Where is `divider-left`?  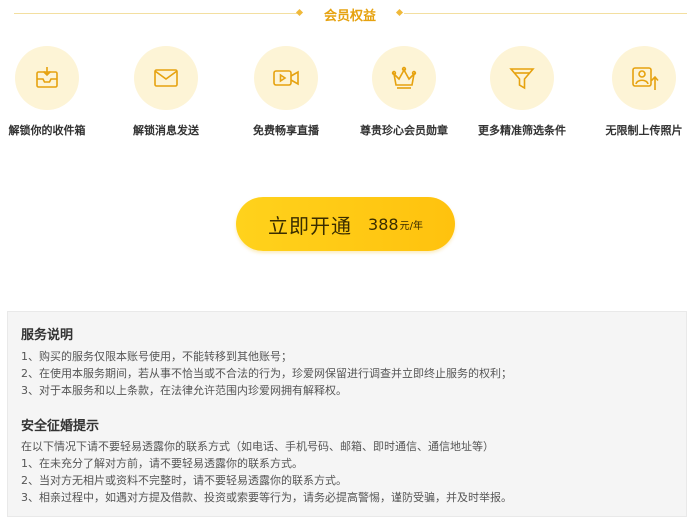
divider-left is located at coordinates (155, 13).